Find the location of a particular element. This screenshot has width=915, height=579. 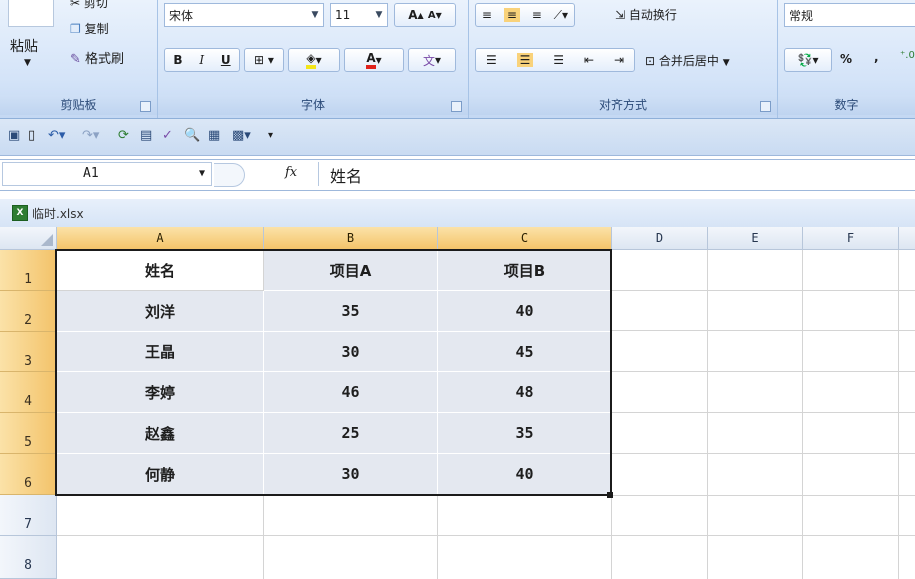

font-size-combo: 11 ▼ is located at coordinates (359, 15).